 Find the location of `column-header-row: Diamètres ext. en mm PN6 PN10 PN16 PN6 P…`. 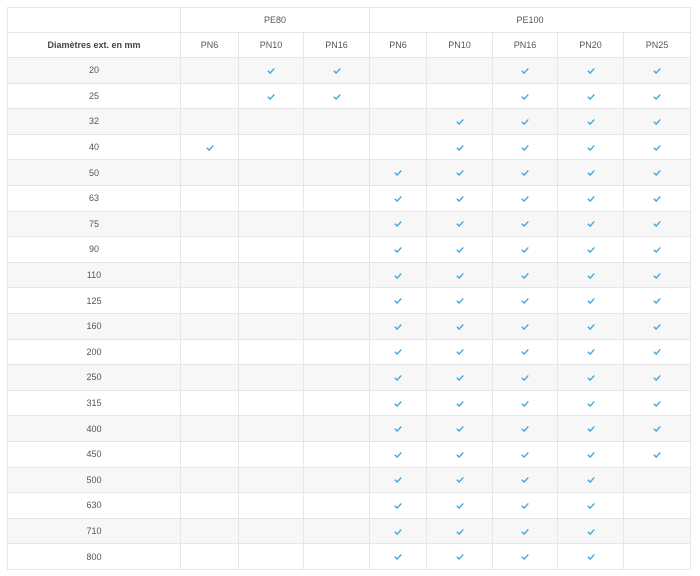

column-header-row: Diamètres ext. en mm PN6 PN10 PN16 PN6 P… is located at coordinates (349, 45).